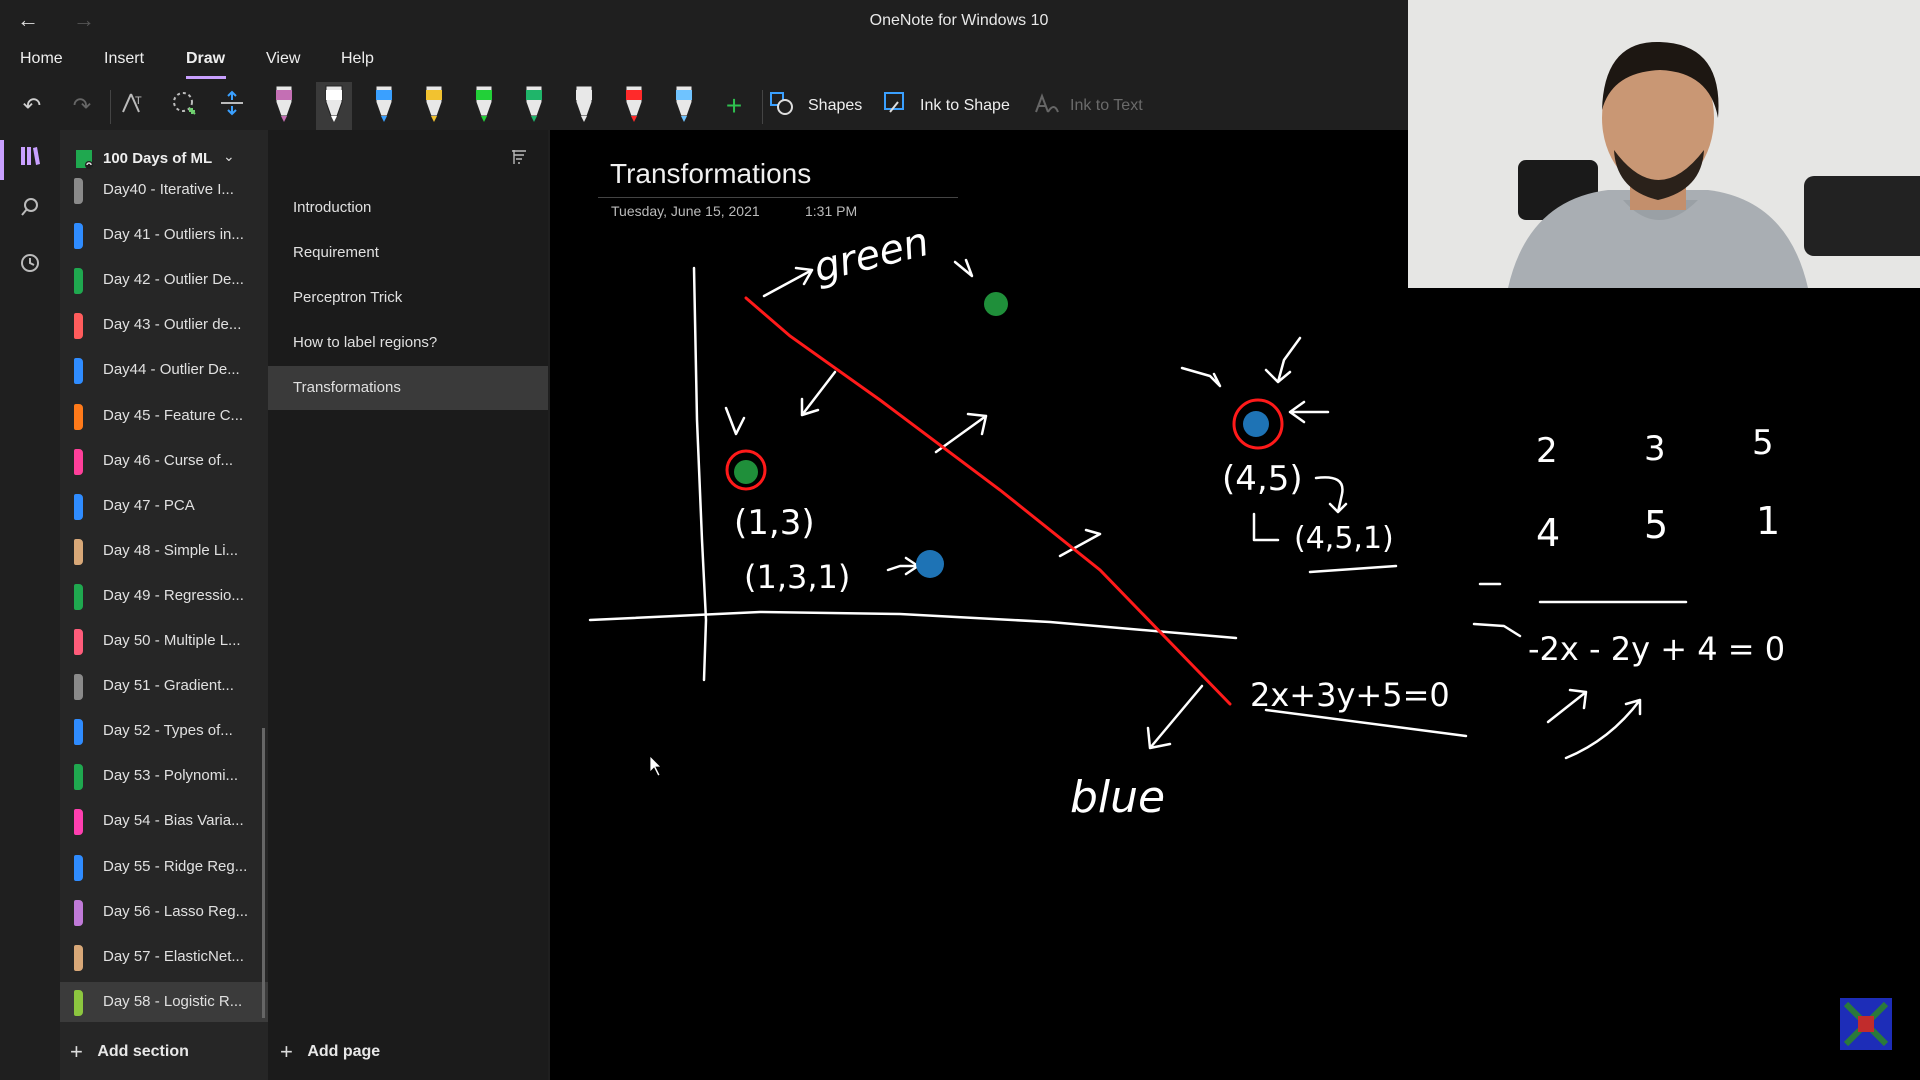 This screenshot has height=1080, width=1920. I want to click on white-pen-2-icon, so click(584, 103).